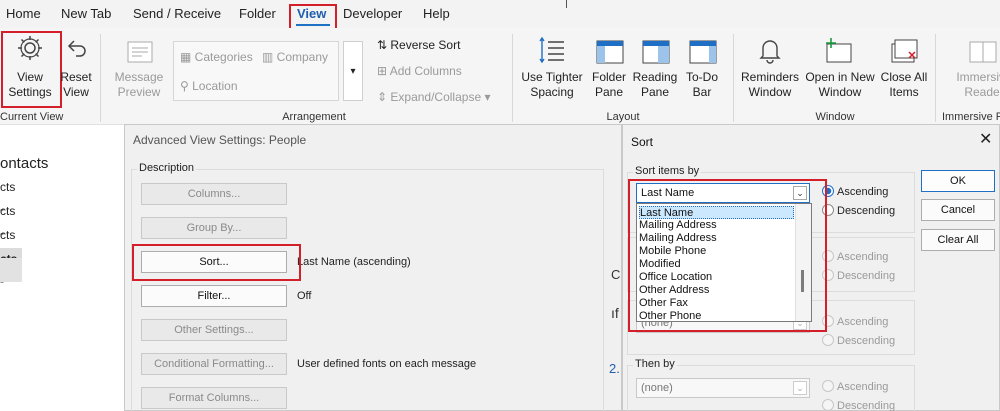  I want to click on close-icon: ✕, so click(985, 139).